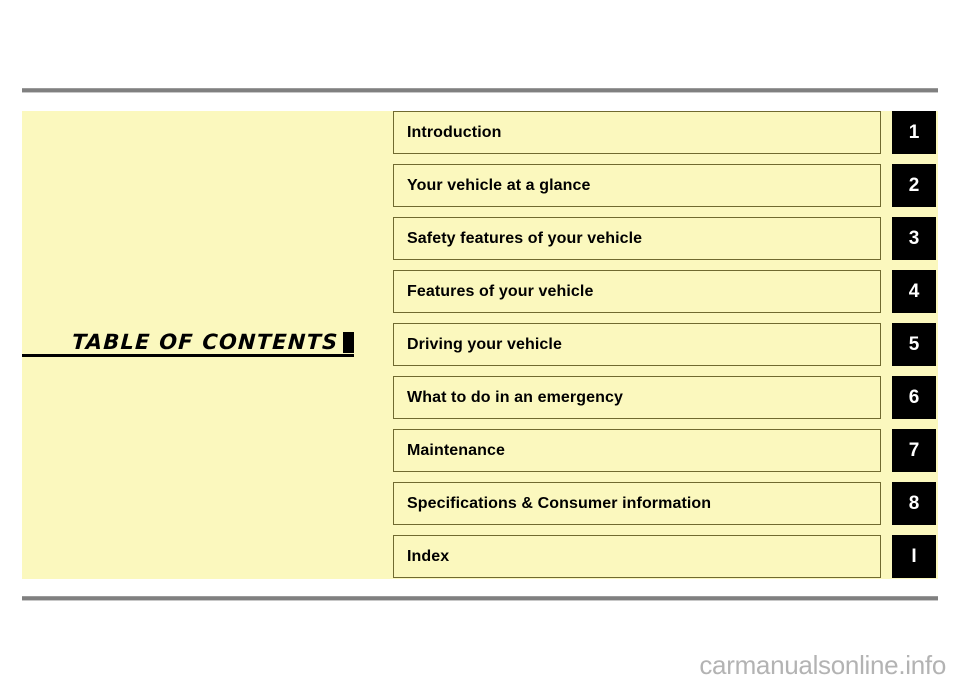 The width and height of the screenshot is (960, 689). I want to click on toc-entry-label: Features of your vehicle, so click(500, 291).